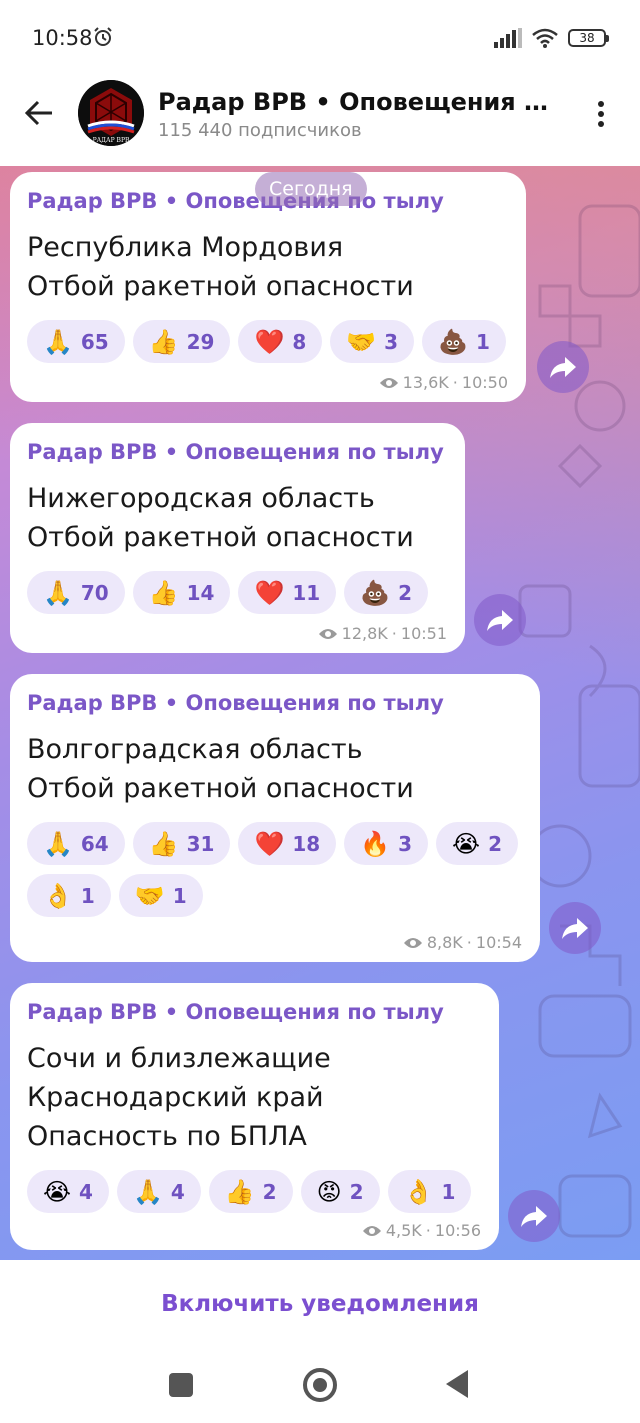 The image size is (640, 1423). Describe the element at coordinates (443, 382) in the screenshot. I see `message-meta: 13,6K · 10:50` at that location.